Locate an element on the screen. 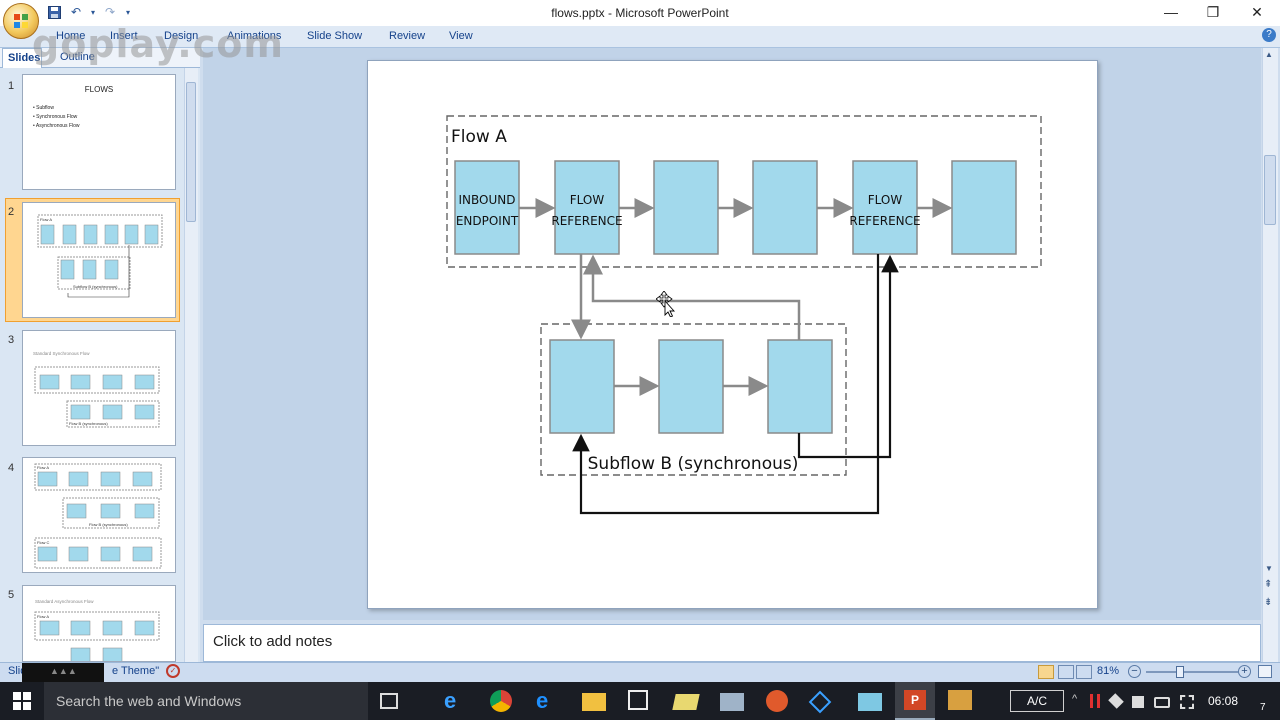 The image size is (1280, 720). box-label: INBOUND is located at coordinates (487, 200).